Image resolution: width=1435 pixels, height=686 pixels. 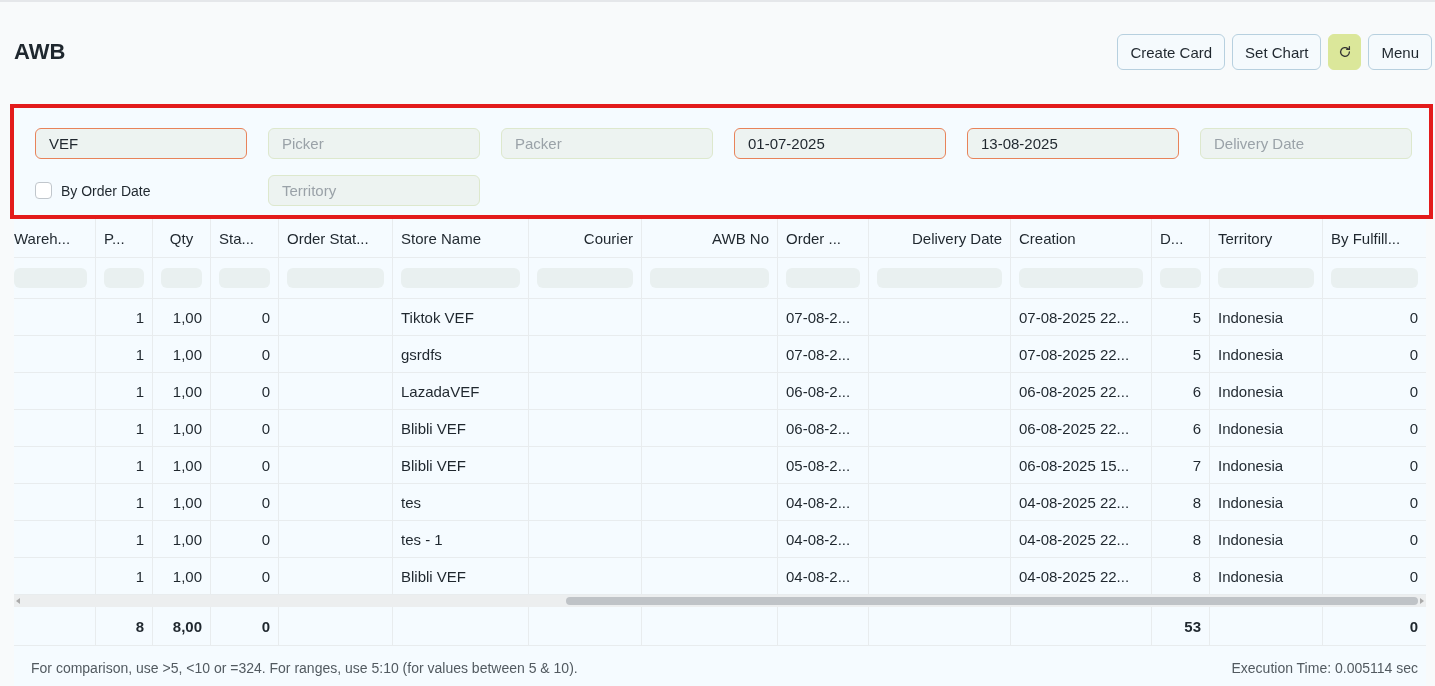 I want to click on column-header: Creation, so click(x=1047, y=238).